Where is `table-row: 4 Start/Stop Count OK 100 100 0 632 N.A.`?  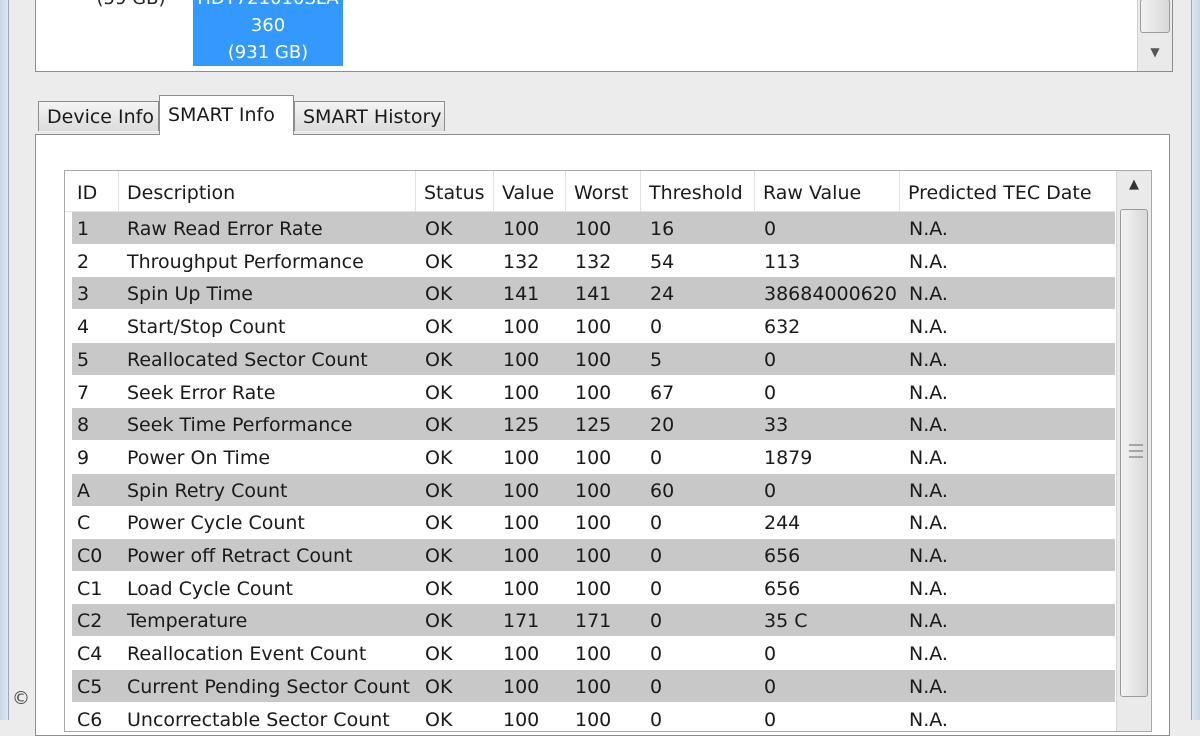
table-row: 4 Start/Stop Count OK 100 100 0 632 N.A. is located at coordinates (593, 326).